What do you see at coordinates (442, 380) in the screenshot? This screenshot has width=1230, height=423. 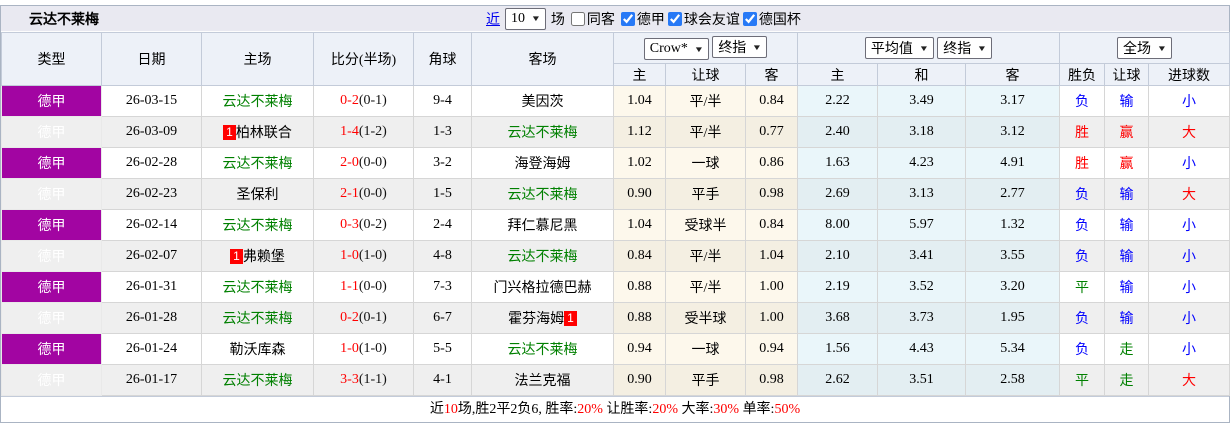 I see `corner-cell: 4-1` at bounding box center [442, 380].